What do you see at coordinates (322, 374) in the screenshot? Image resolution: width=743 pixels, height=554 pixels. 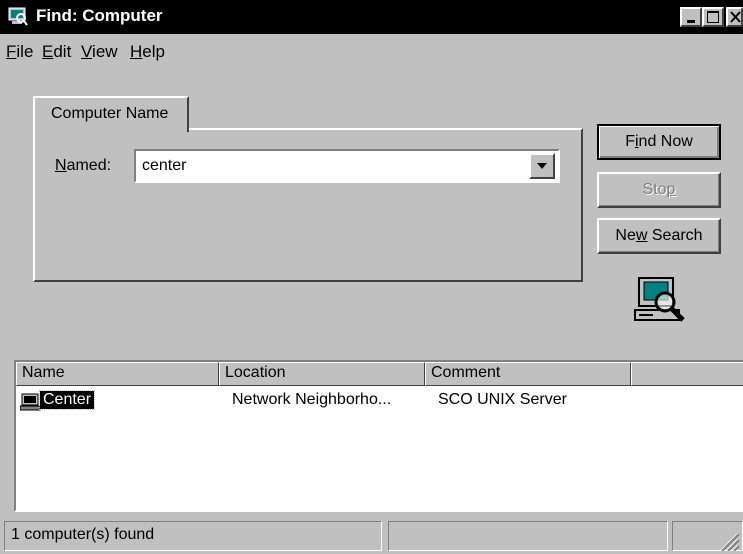 I see `column-header-location: Location` at bounding box center [322, 374].